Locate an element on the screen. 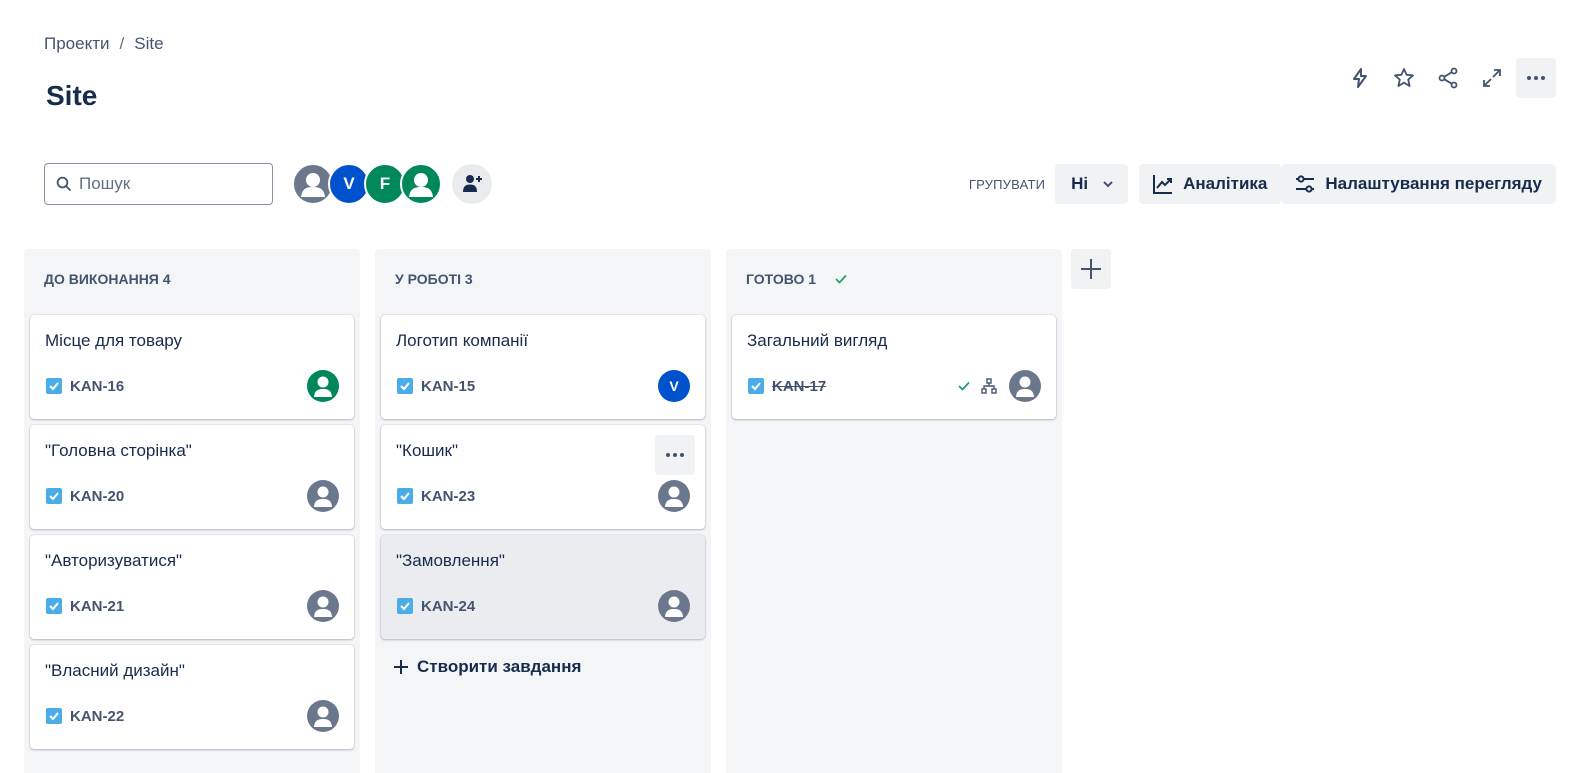 The height and width of the screenshot is (773, 1576). lightning-icon is located at coordinates (1360, 78).